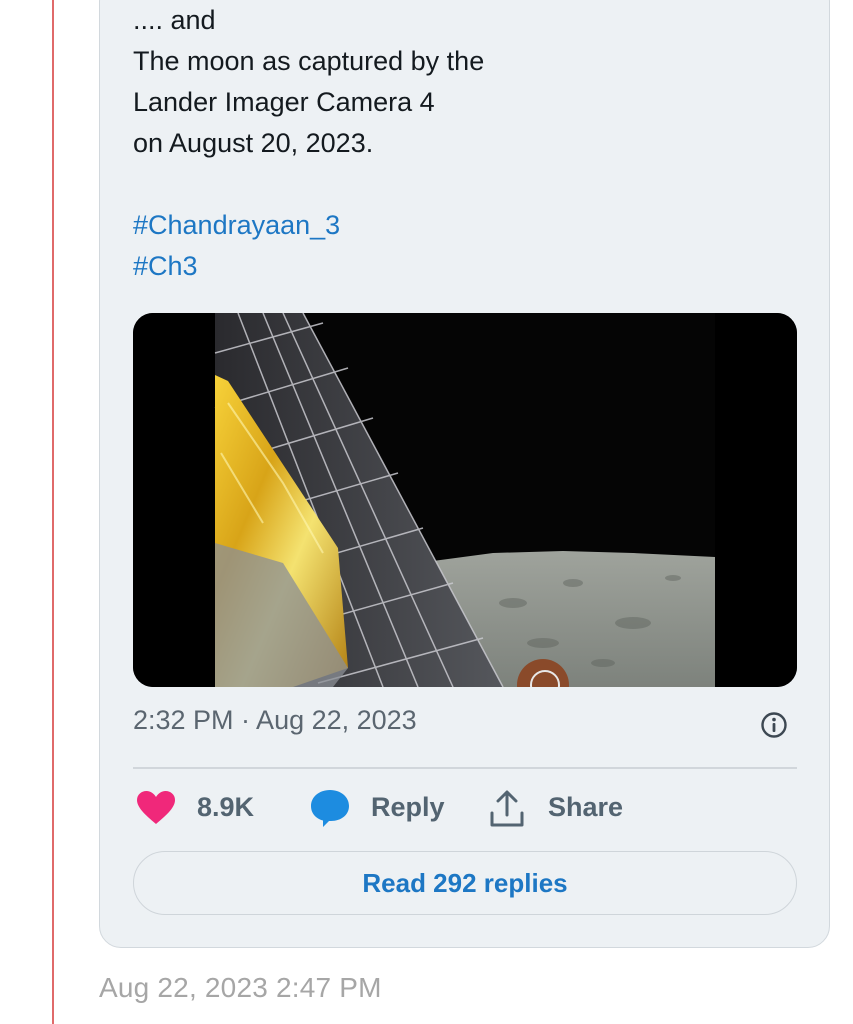 The width and height of the screenshot is (853, 1024). What do you see at coordinates (453, 225) in the screenshot?
I see `hashtag-link-chandrayaan: #Chandrayaan_3` at bounding box center [453, 225].